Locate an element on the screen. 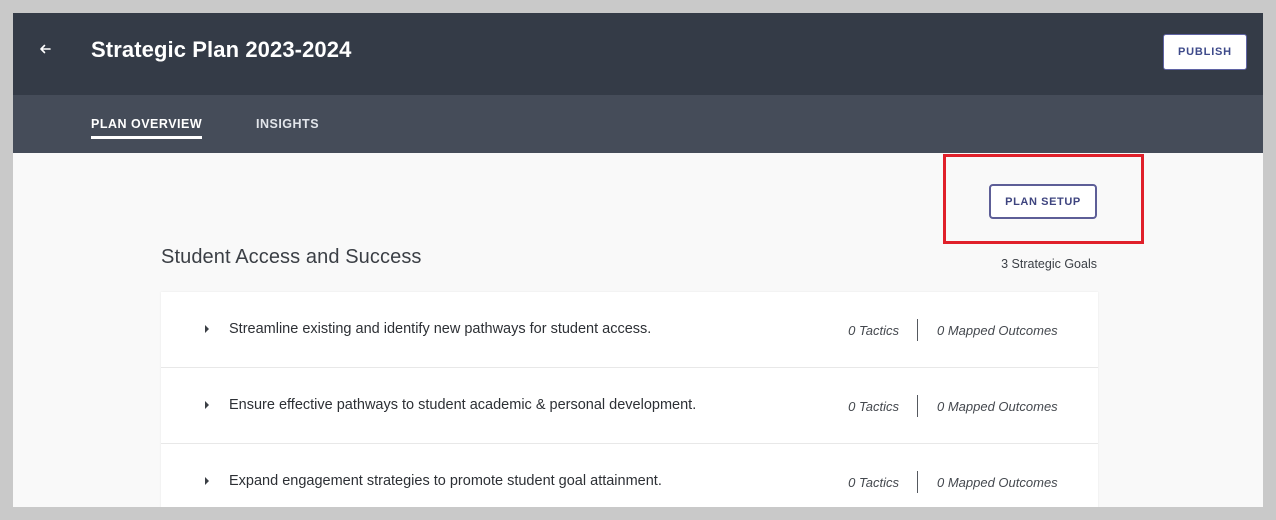  section-title: Student Access and Success is located at coordinates (291, 257).